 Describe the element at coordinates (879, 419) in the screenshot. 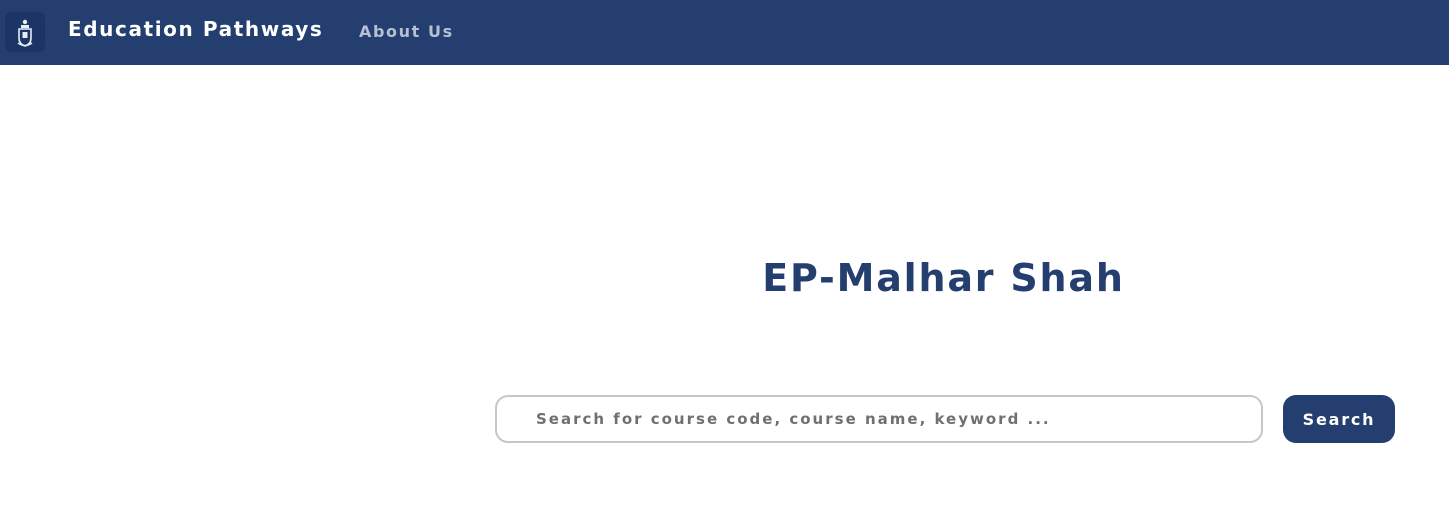

I see `search-input` at that location.